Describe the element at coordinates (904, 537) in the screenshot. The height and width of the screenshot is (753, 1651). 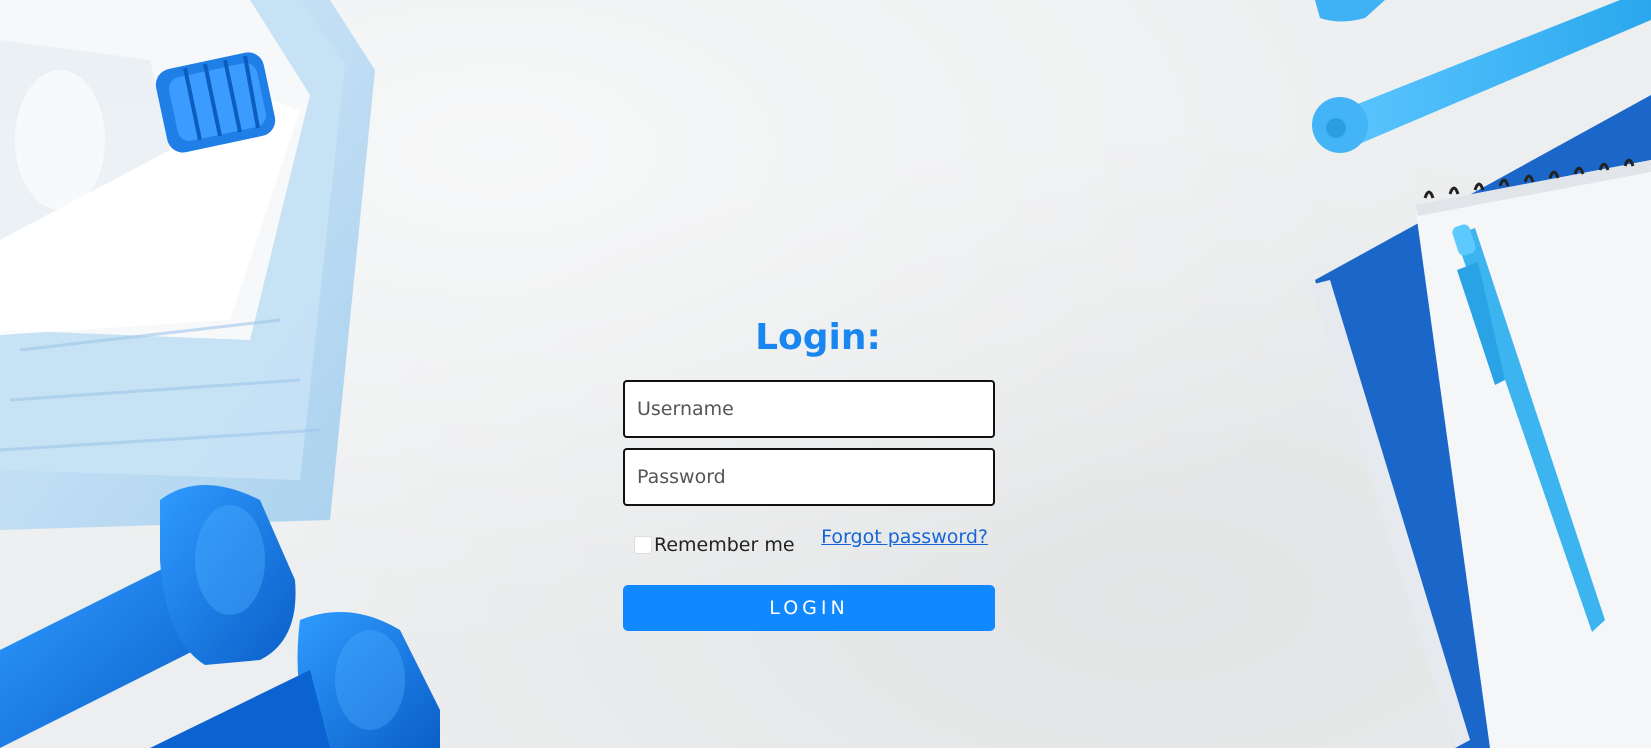
I see `forgot-password-link: Forgot password?` at that location.